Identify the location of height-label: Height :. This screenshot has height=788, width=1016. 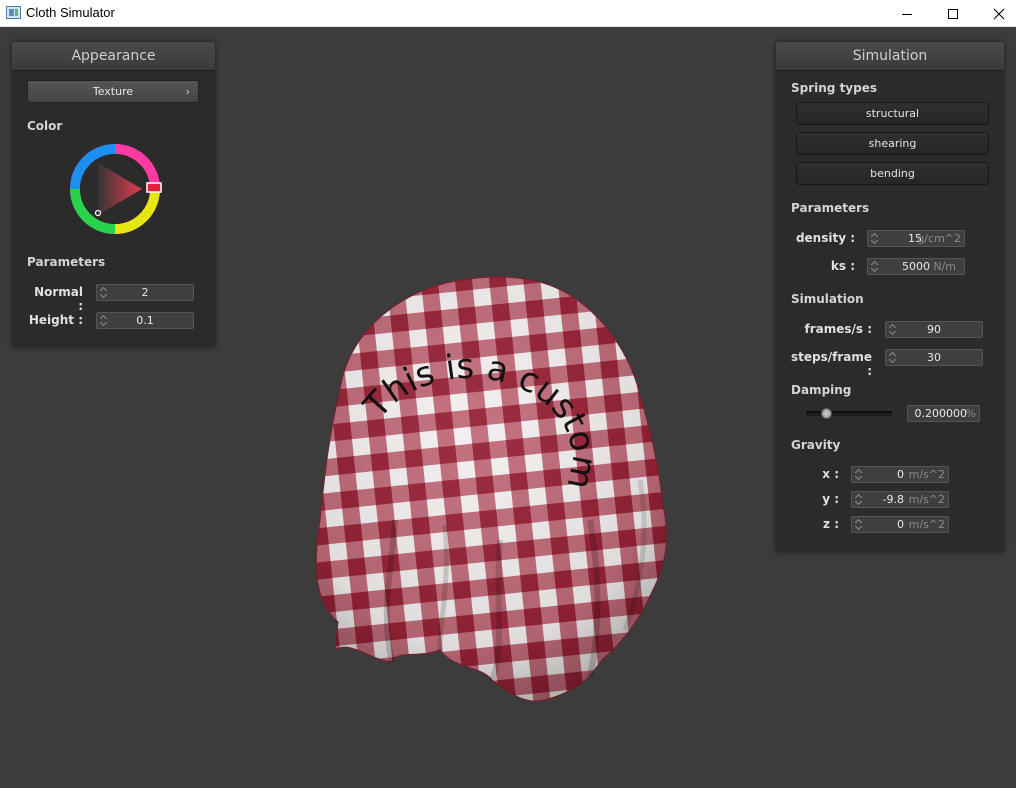
(55, 320).